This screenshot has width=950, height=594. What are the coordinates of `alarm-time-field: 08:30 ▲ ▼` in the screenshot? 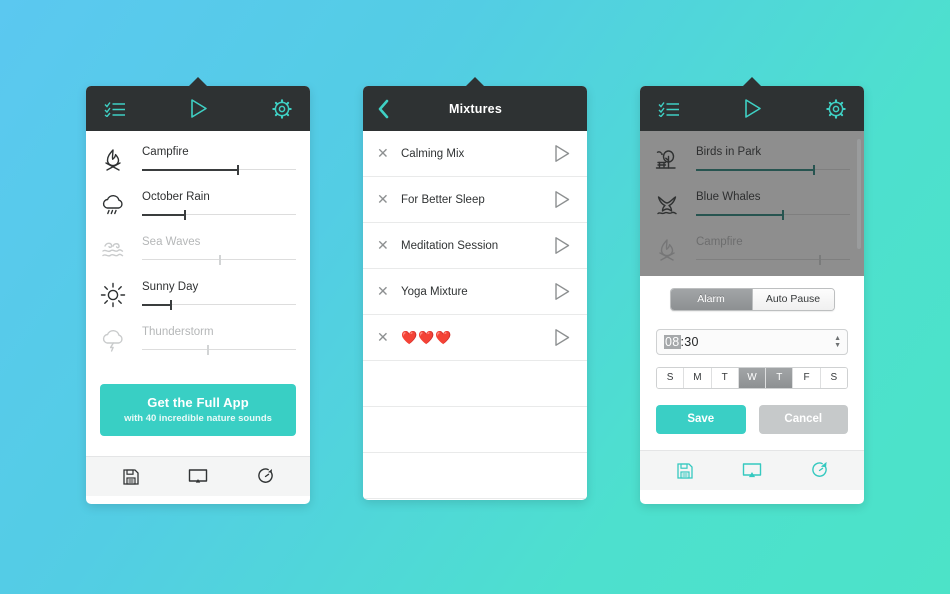 It's located at (752, 342).